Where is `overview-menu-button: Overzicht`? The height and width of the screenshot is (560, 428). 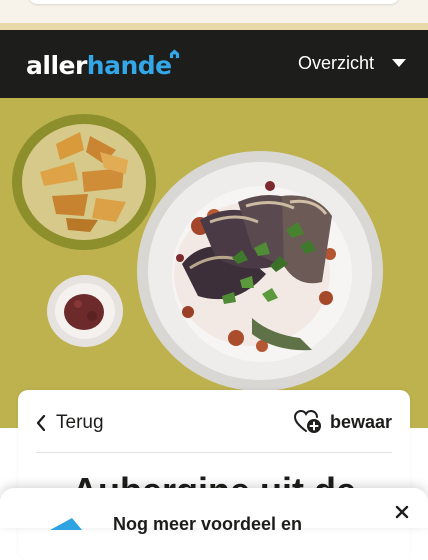
overview-menu-button: Overzicht is located at coordinates (352, 63).